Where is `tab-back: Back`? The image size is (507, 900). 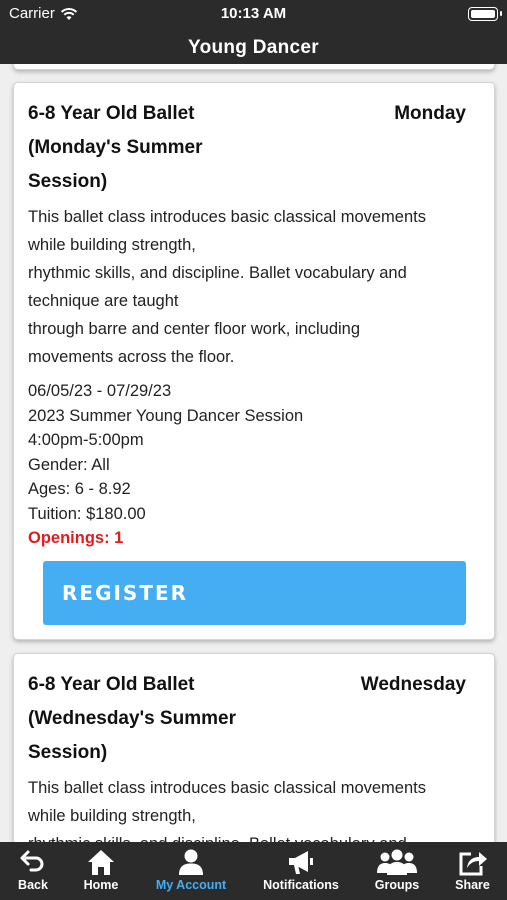 tab-back: Back is located at coordinates (33, 871).